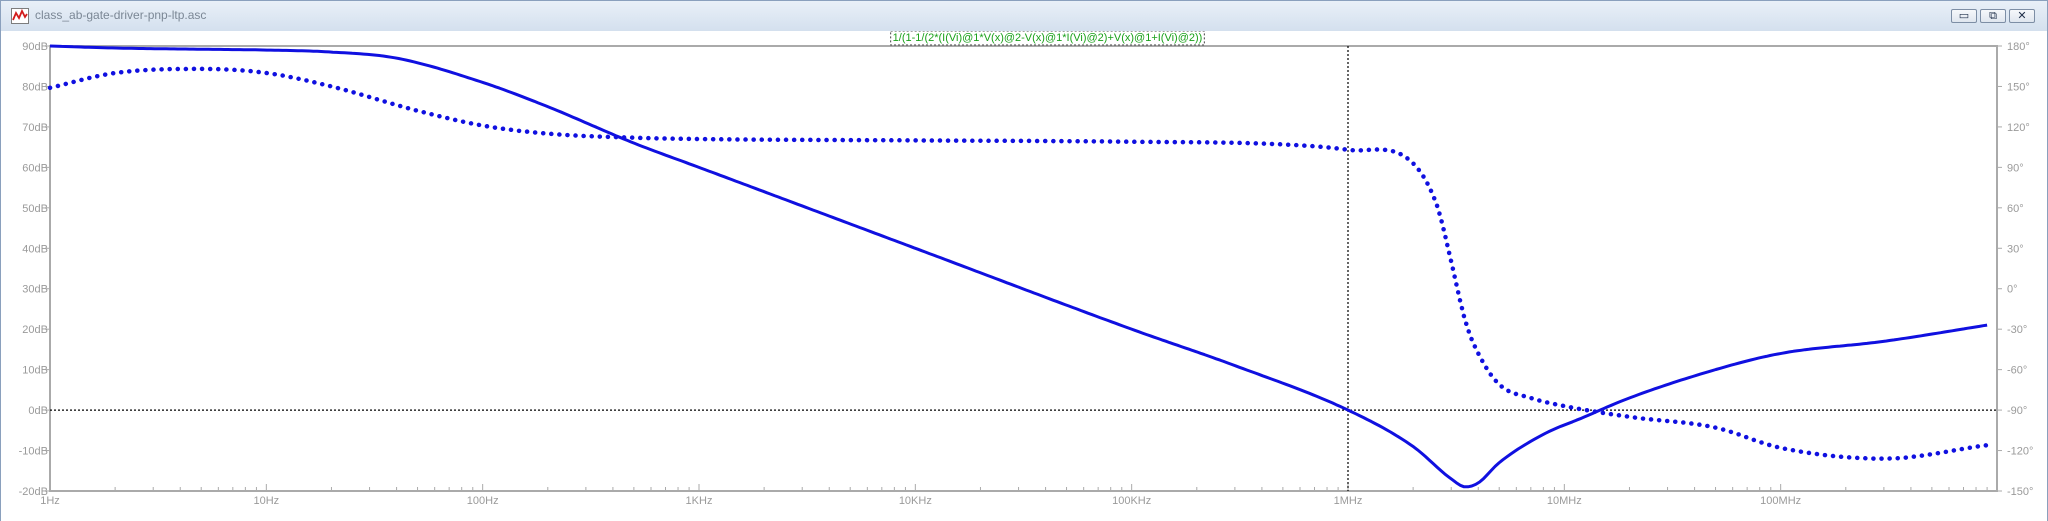  I want to click on y-tick-label: 20dB, so click(35, 330).